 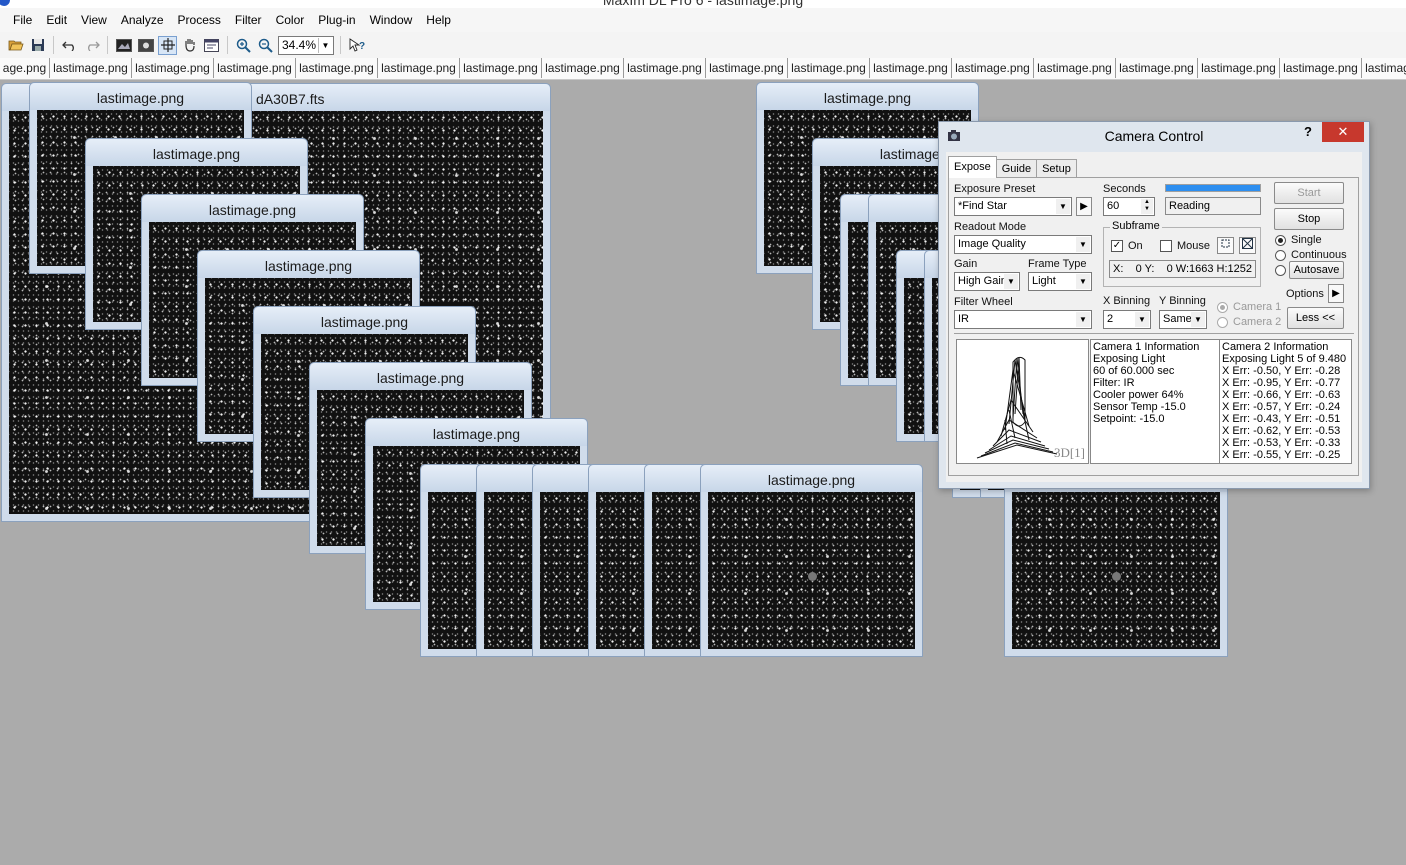 I want to click on autosave-radio, so click(x=1280, y=270).